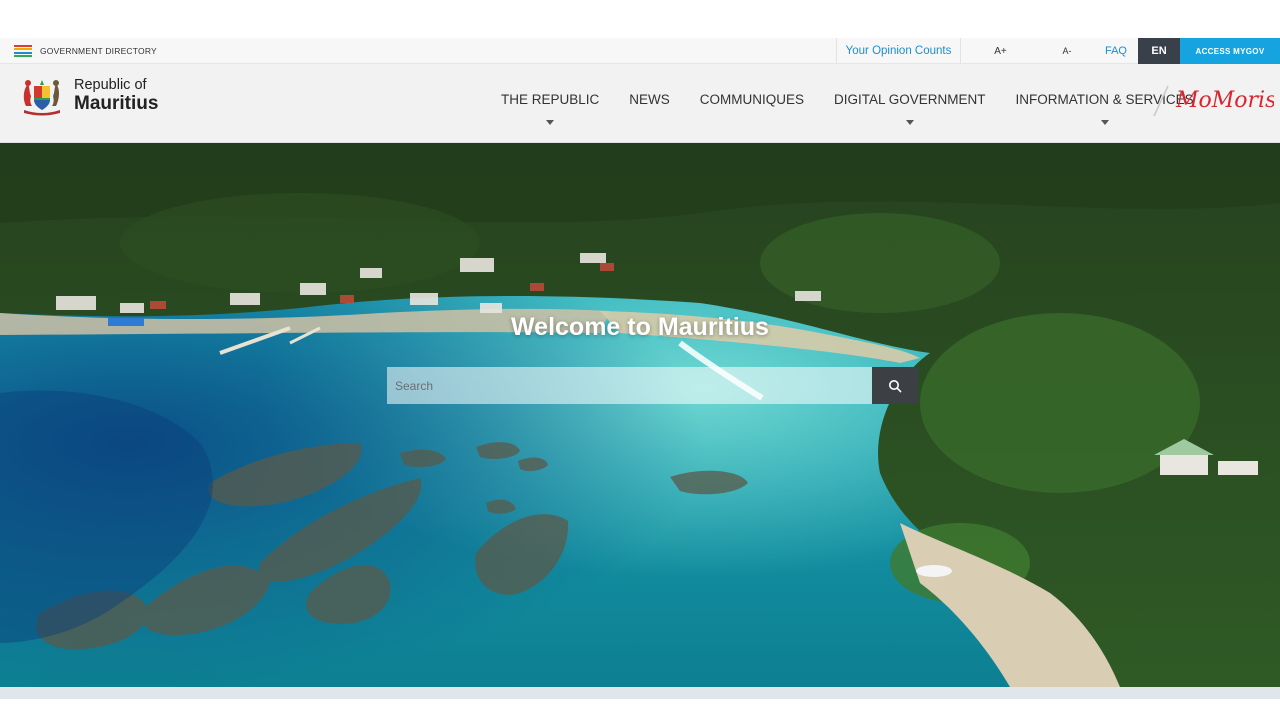 This screenshot has height=720, width=1280. I want to click on search-button, so click(895, 385).